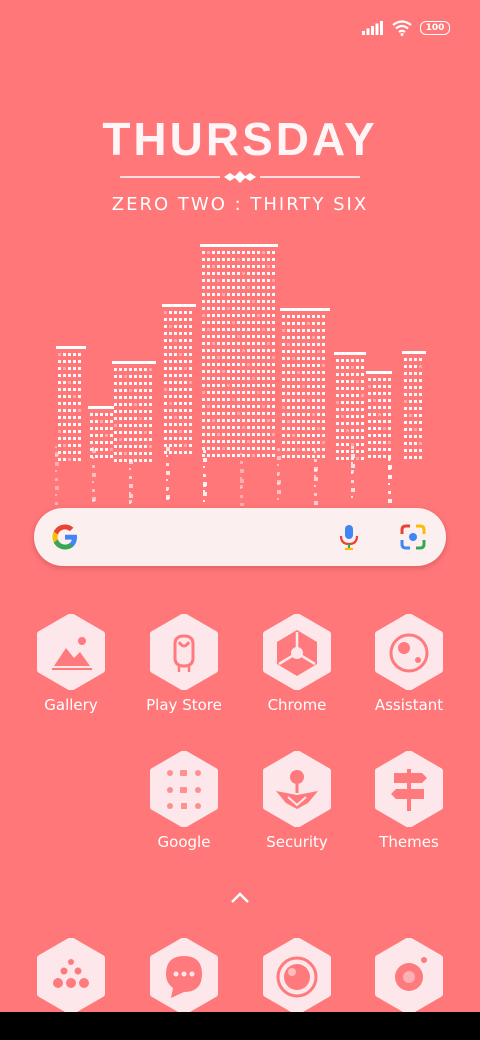 This screenshot has width=480, height=1040. Describe the element at coordinates (297, 789) in the screenshot. I see `security-icon` at that location.